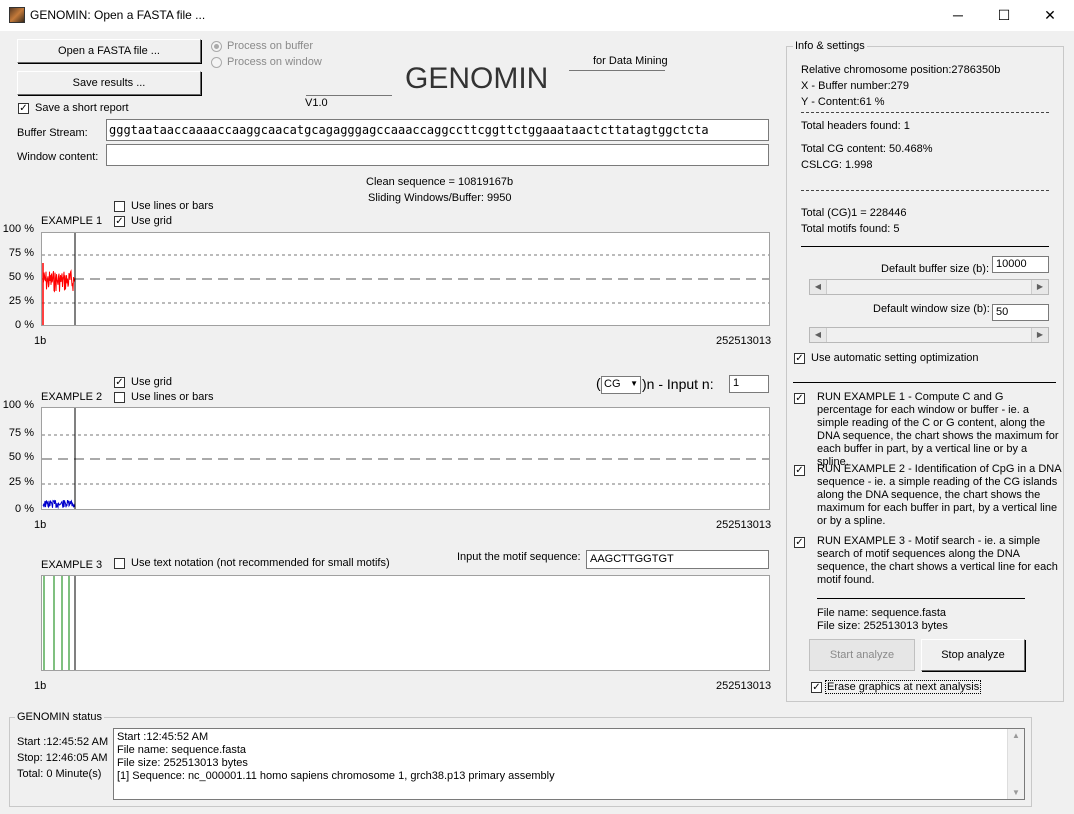 This screenshot has height=814, width=1074. What do you see at coordinates (72, 397) in the screenshot?
I see `example2-label: EXAMPLE 2` at bounding box center [72, 397].